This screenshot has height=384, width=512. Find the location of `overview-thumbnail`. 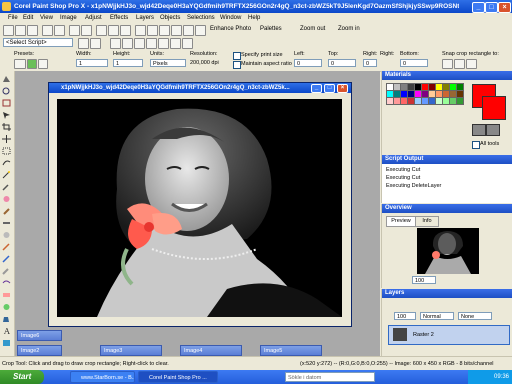

overview-thumbnail is located at coordinates (448, 251).